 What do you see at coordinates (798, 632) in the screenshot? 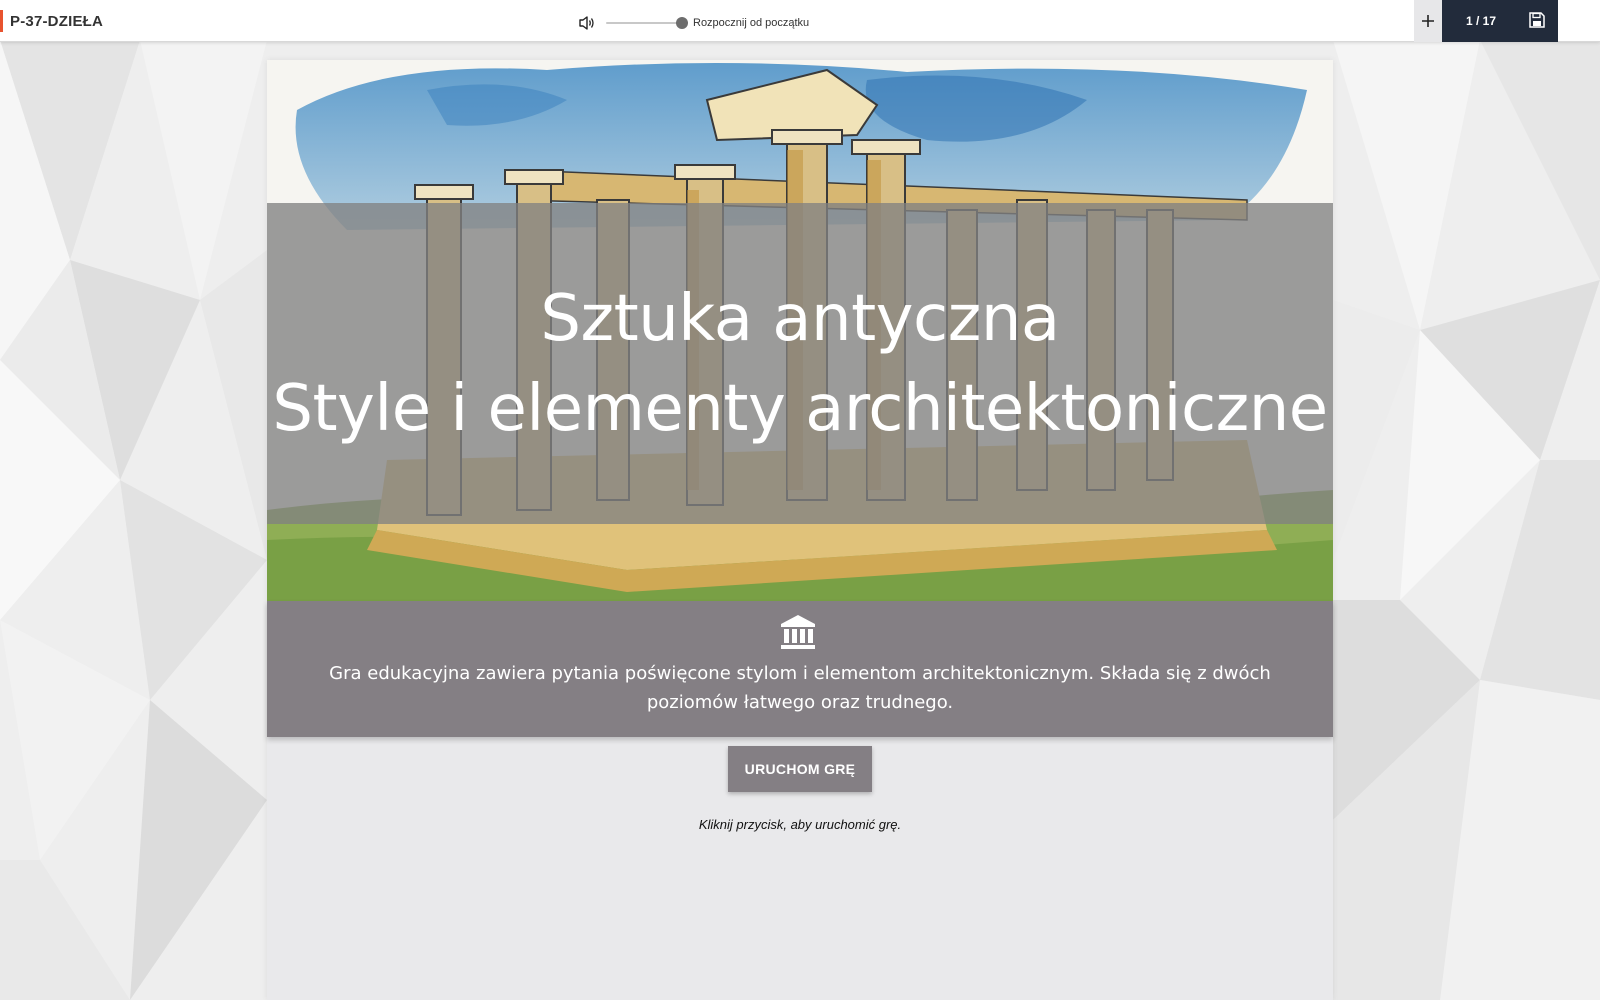
I see `museum-icon` at bounding box center [798, 632].